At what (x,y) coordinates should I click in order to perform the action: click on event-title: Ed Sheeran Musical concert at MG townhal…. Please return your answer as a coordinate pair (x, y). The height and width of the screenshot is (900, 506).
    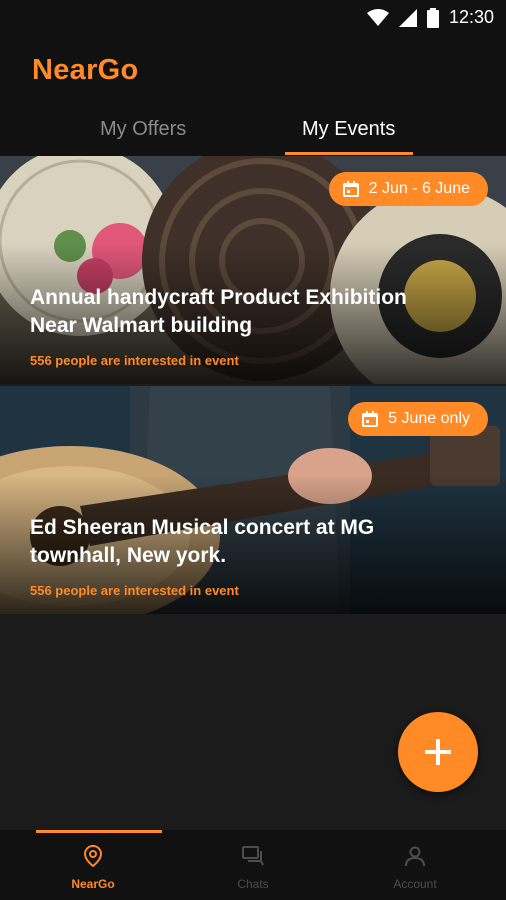
    Looking at the image, I should click on (250, 542).